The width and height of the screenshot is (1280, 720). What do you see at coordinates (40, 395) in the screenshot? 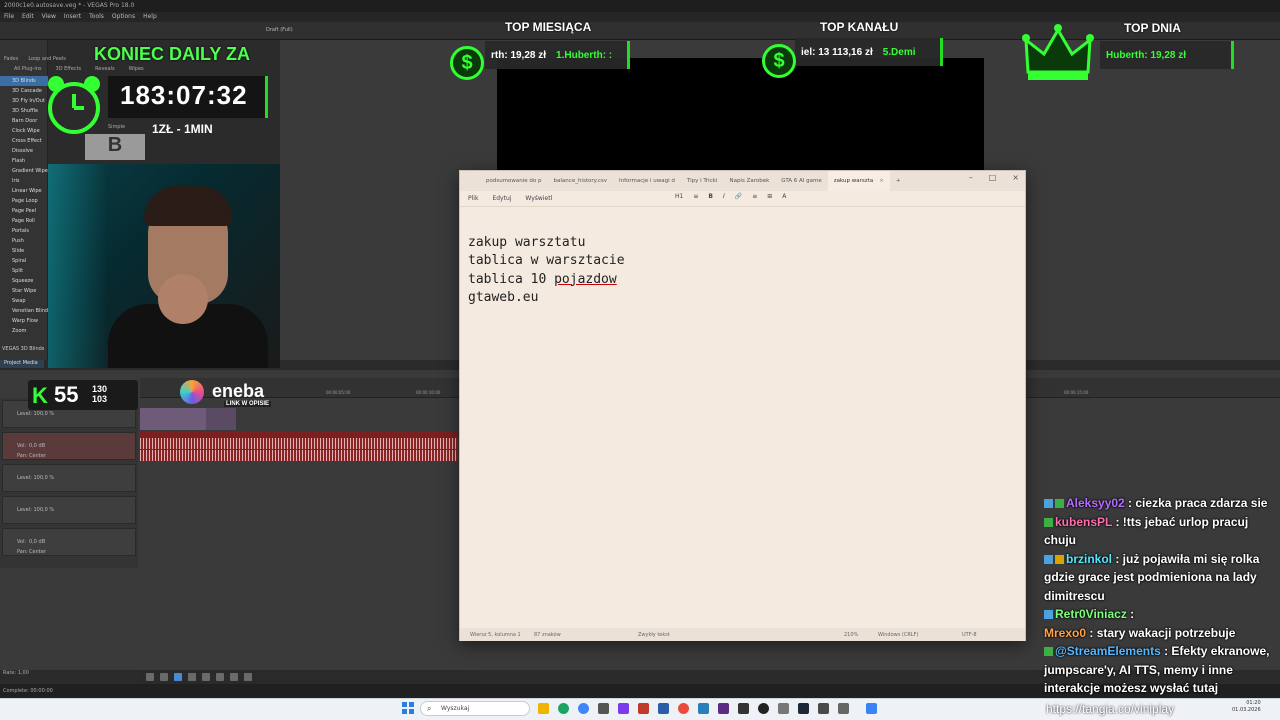
I see `kick-logo: K` at bounding box center [40, 395].